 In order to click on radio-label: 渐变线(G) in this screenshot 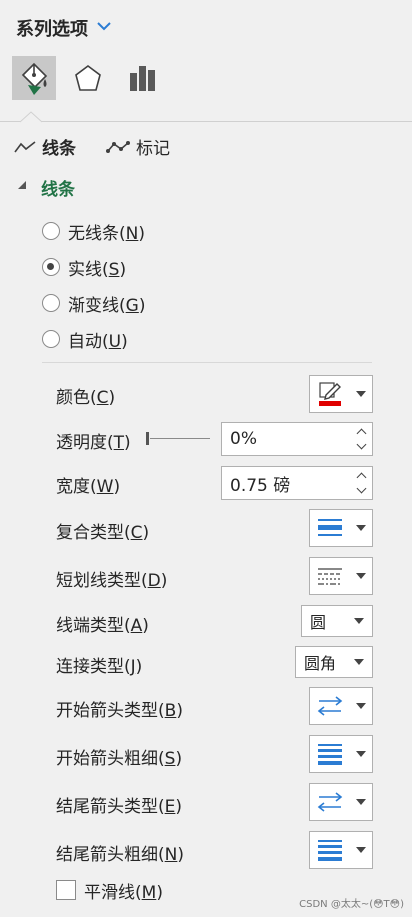, I will do `click(107, 305)`.